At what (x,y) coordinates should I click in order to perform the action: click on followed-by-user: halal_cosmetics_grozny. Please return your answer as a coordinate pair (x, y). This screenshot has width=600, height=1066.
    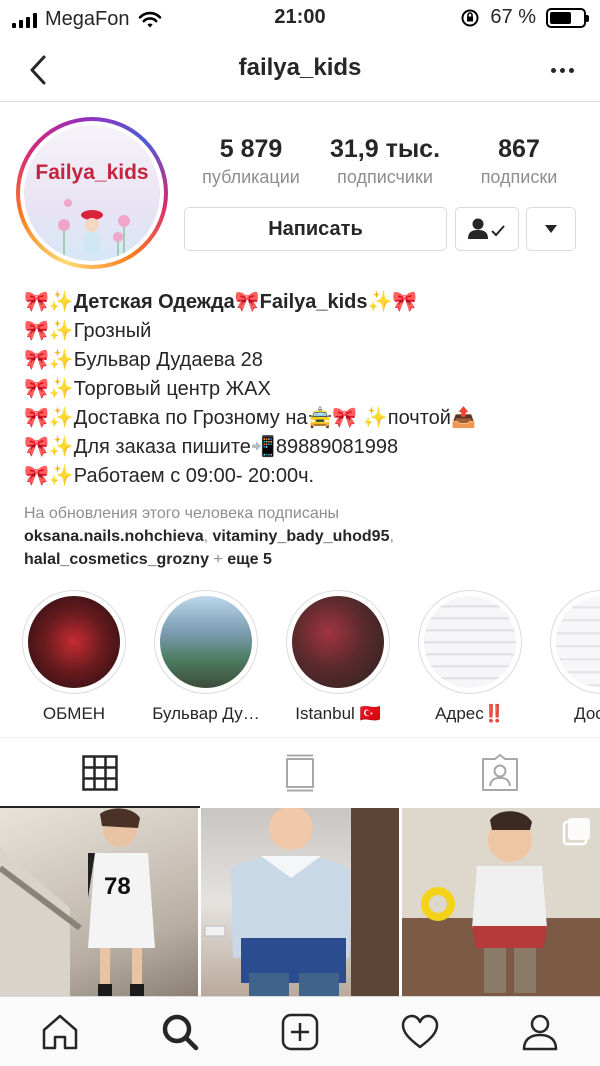
    Looking at the image, I should click on (116, 559).